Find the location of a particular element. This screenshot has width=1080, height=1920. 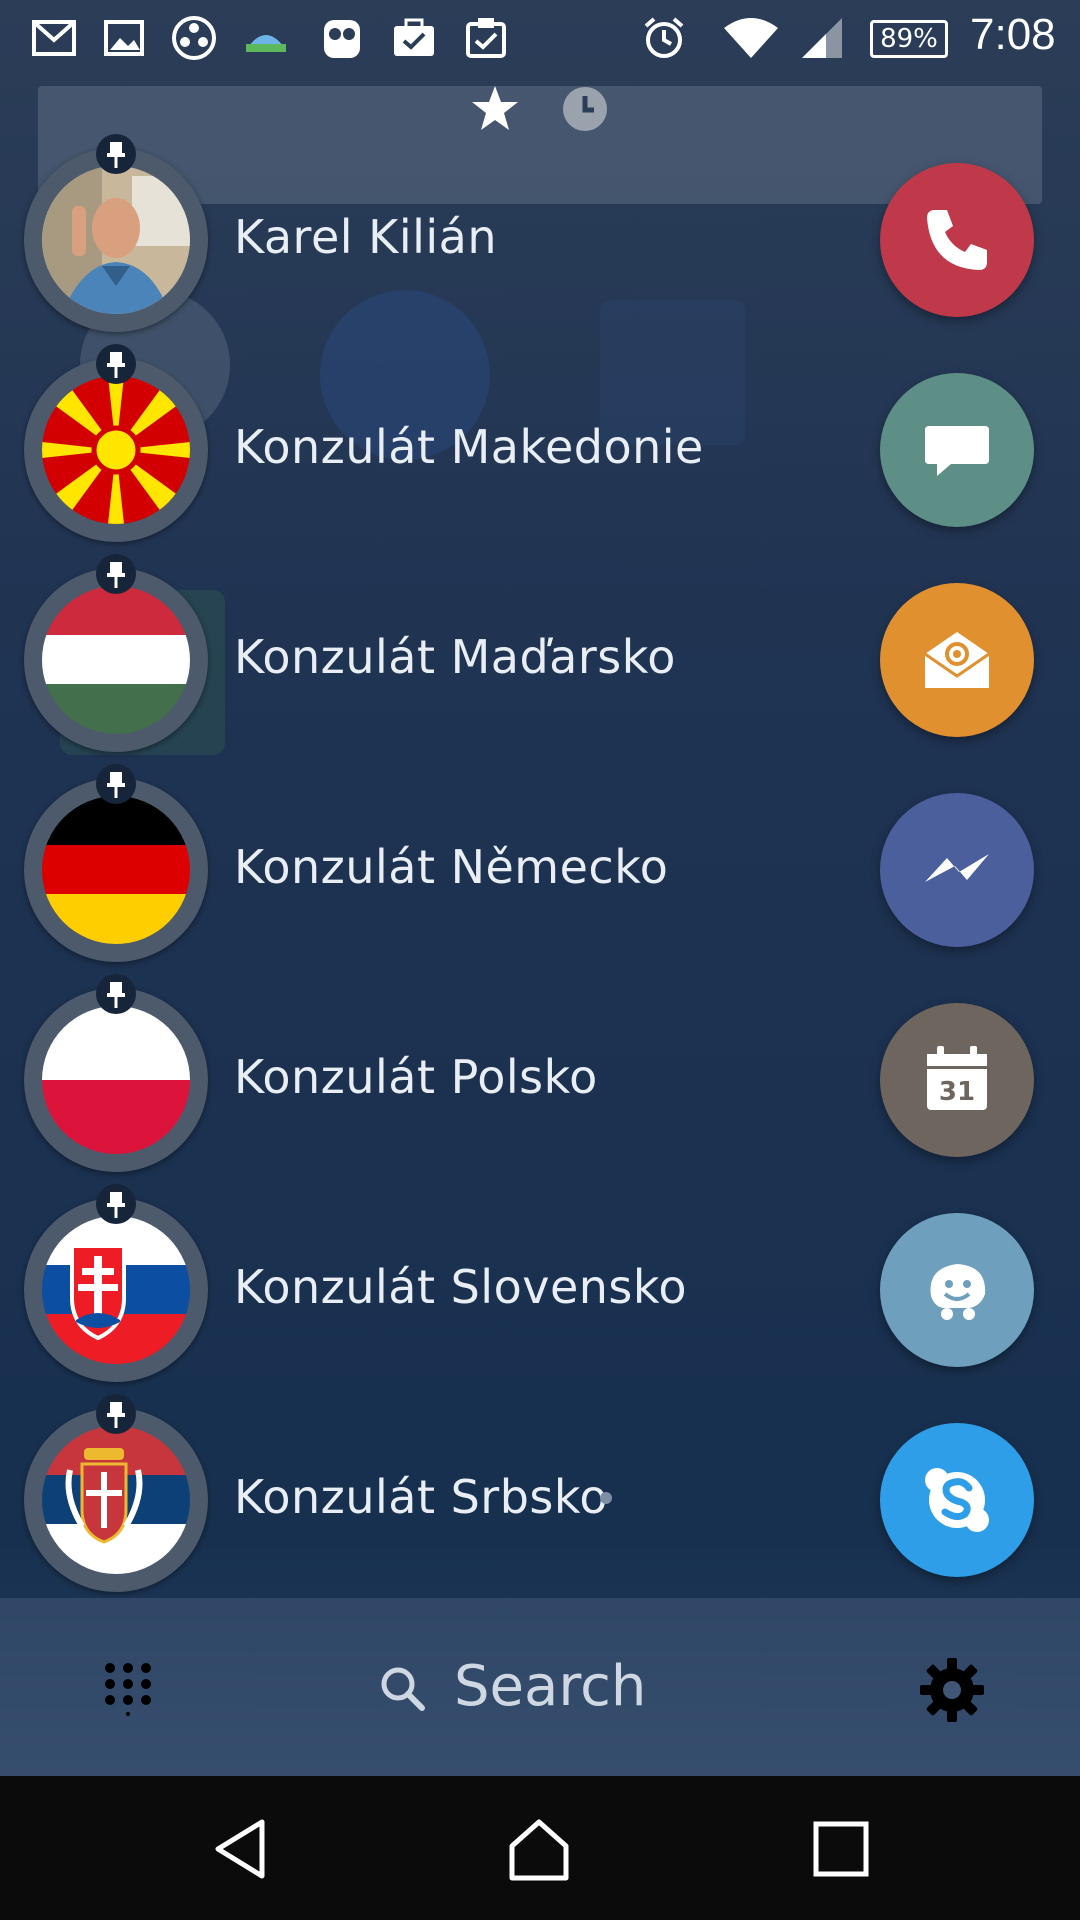

avatar-photo is located at coordinates (116, 240).